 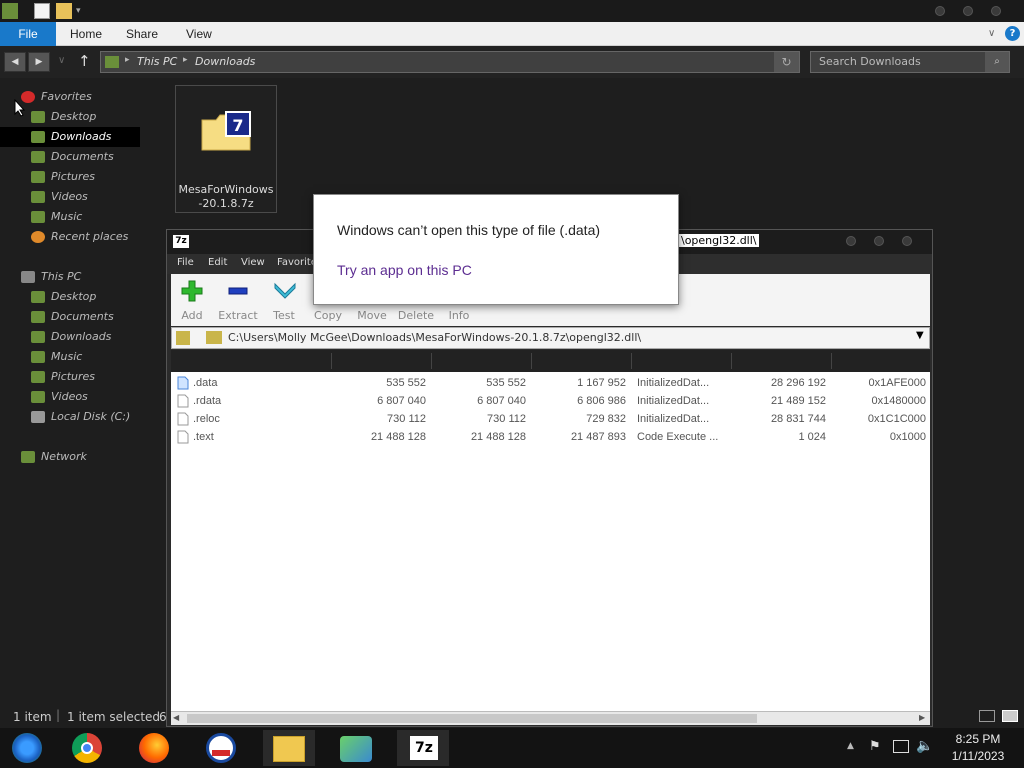 I want to click on taskbar-7zip: 7z, so click(x=423, y=748).